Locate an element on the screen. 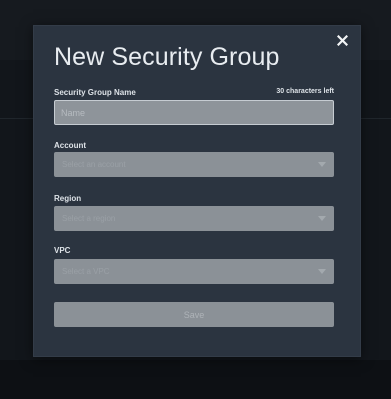 The image size is (391, 399). vpc-label: VPC is located at coordinates (62, 250).